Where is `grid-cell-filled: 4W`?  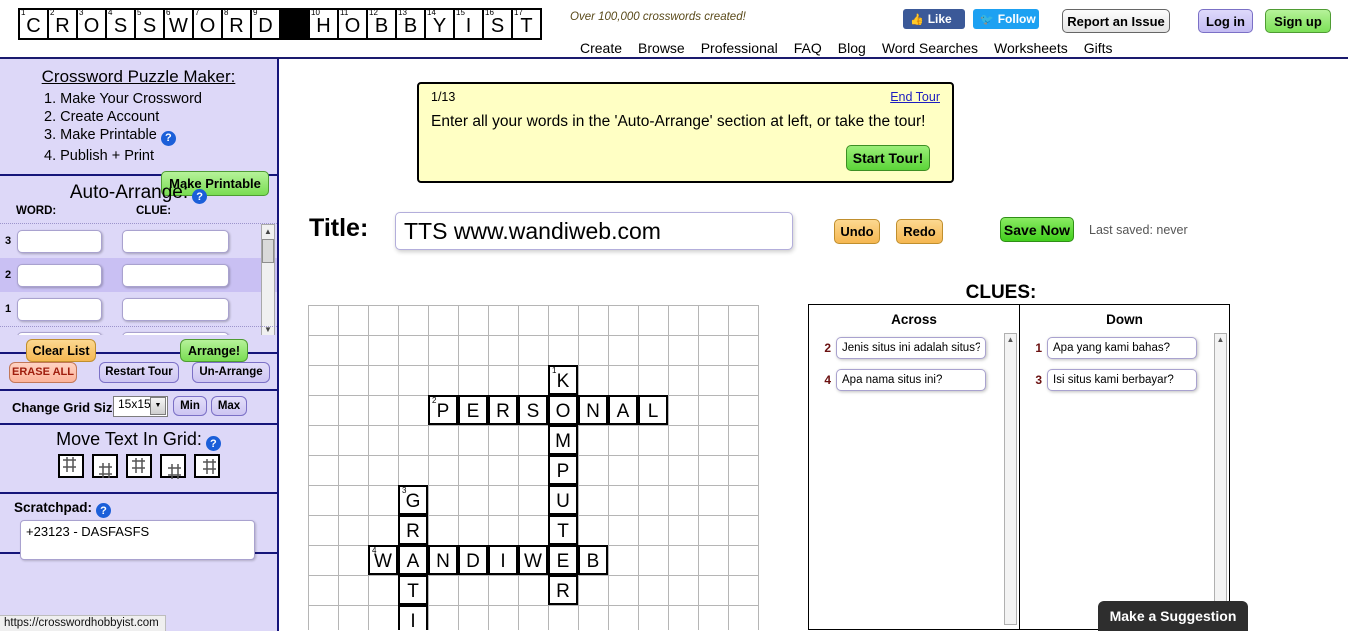
grid-cell-filled: 4W is located at coordinates (383, 560).